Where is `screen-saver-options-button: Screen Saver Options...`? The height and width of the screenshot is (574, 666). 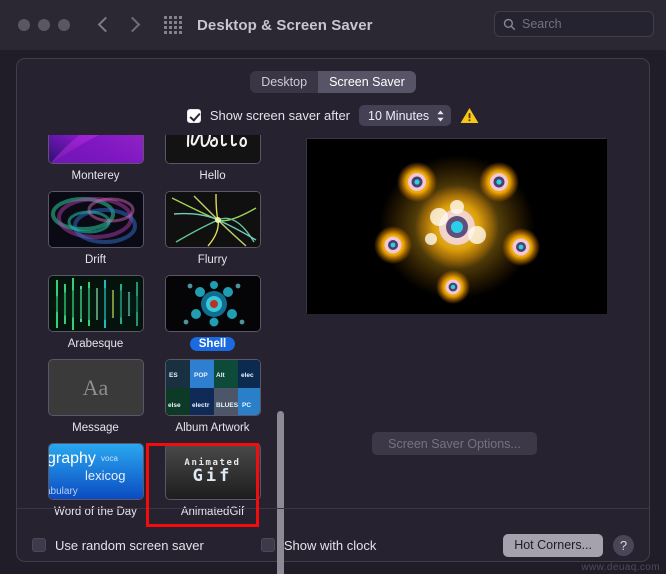 screen-saver-options-button: Screen Saver Options... is located at coordinates (454, 443).